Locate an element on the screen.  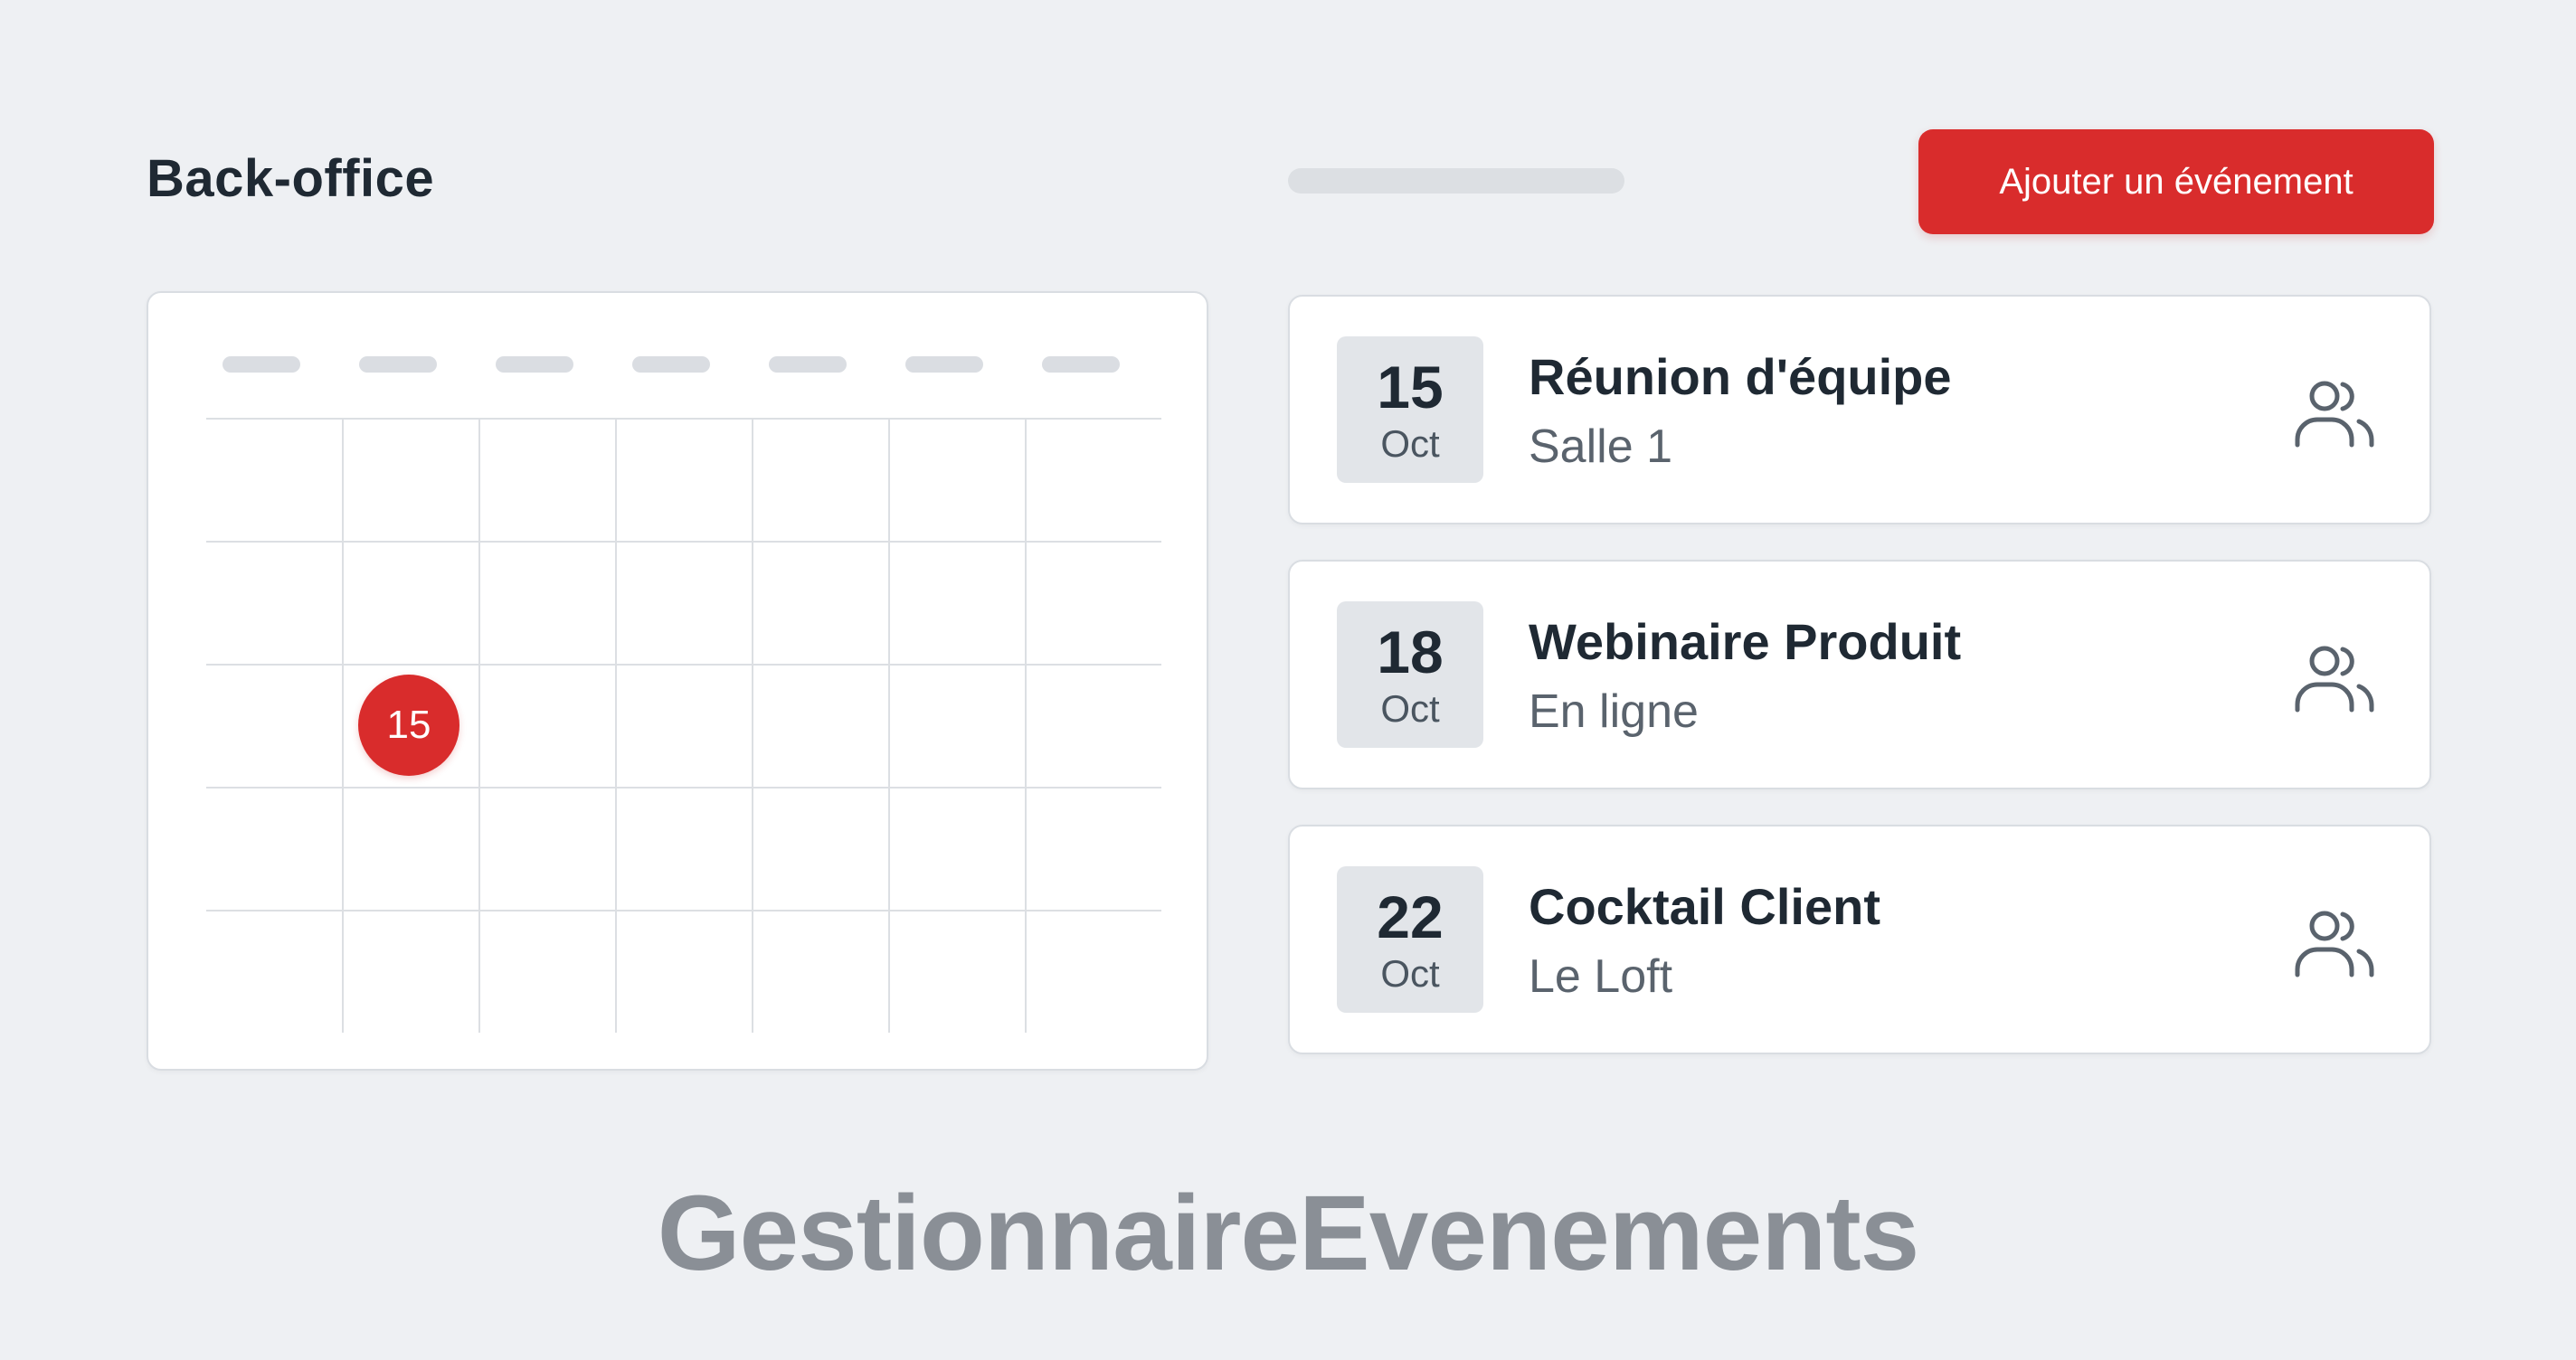
event-day: 15 is located at coordinates (1410, 387).